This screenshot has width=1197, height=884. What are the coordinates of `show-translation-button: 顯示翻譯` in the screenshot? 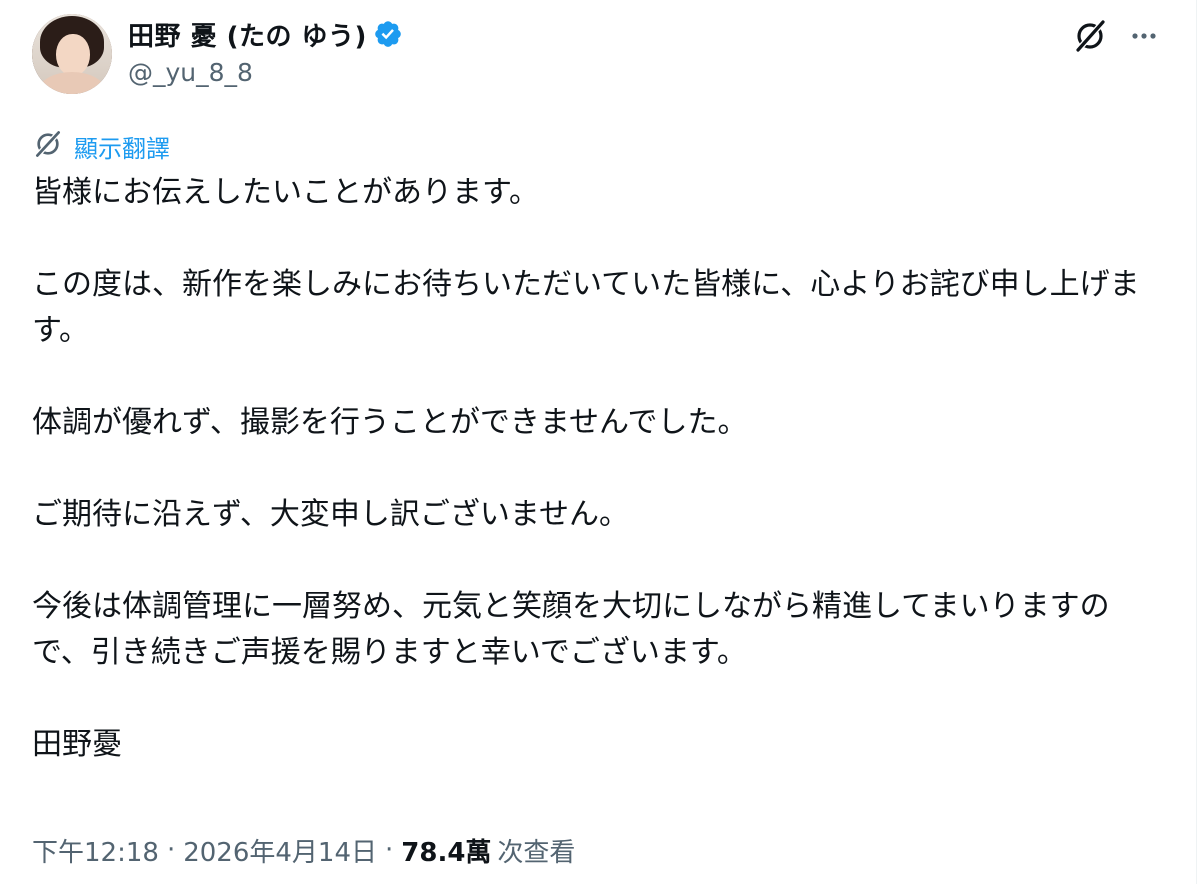 It's located at (101, 146).